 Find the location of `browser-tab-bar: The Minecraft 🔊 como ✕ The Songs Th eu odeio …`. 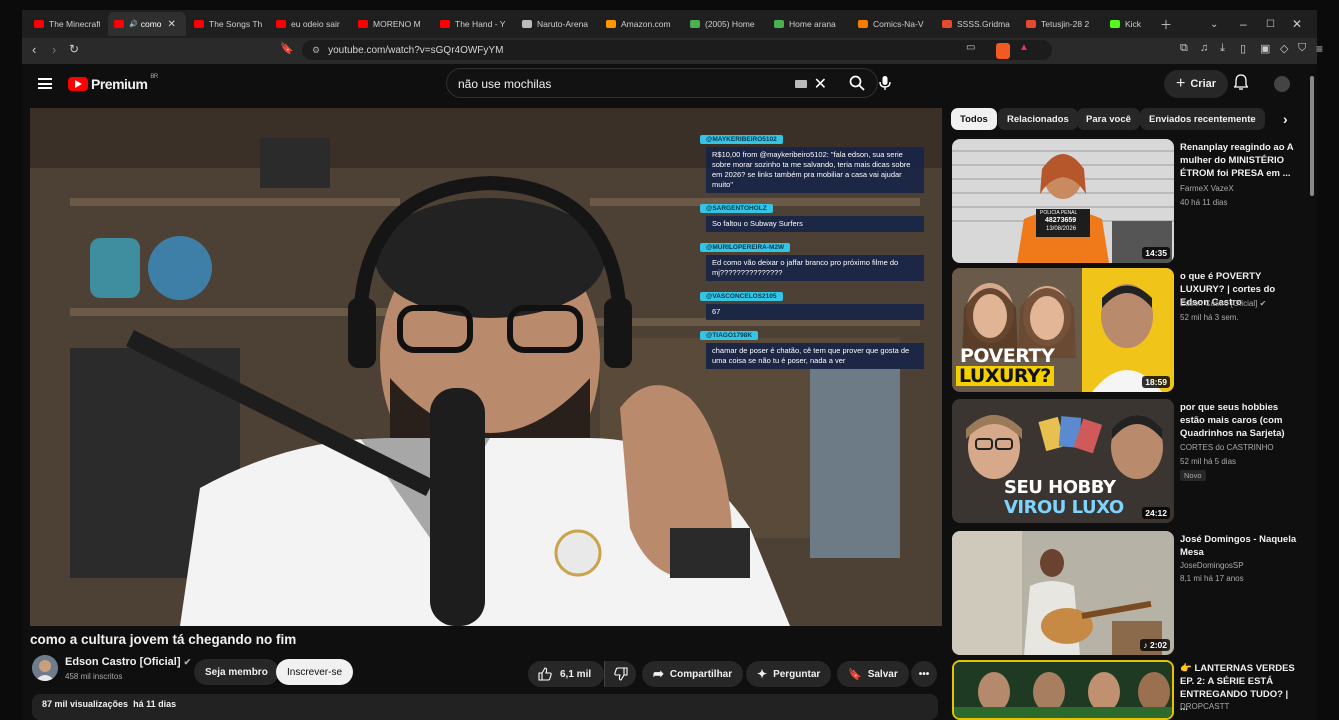

browser-tab-bar: The Minecraft 🔊 como ✕ The Songs Th eu odeio … is located at coordinates (669, 24).